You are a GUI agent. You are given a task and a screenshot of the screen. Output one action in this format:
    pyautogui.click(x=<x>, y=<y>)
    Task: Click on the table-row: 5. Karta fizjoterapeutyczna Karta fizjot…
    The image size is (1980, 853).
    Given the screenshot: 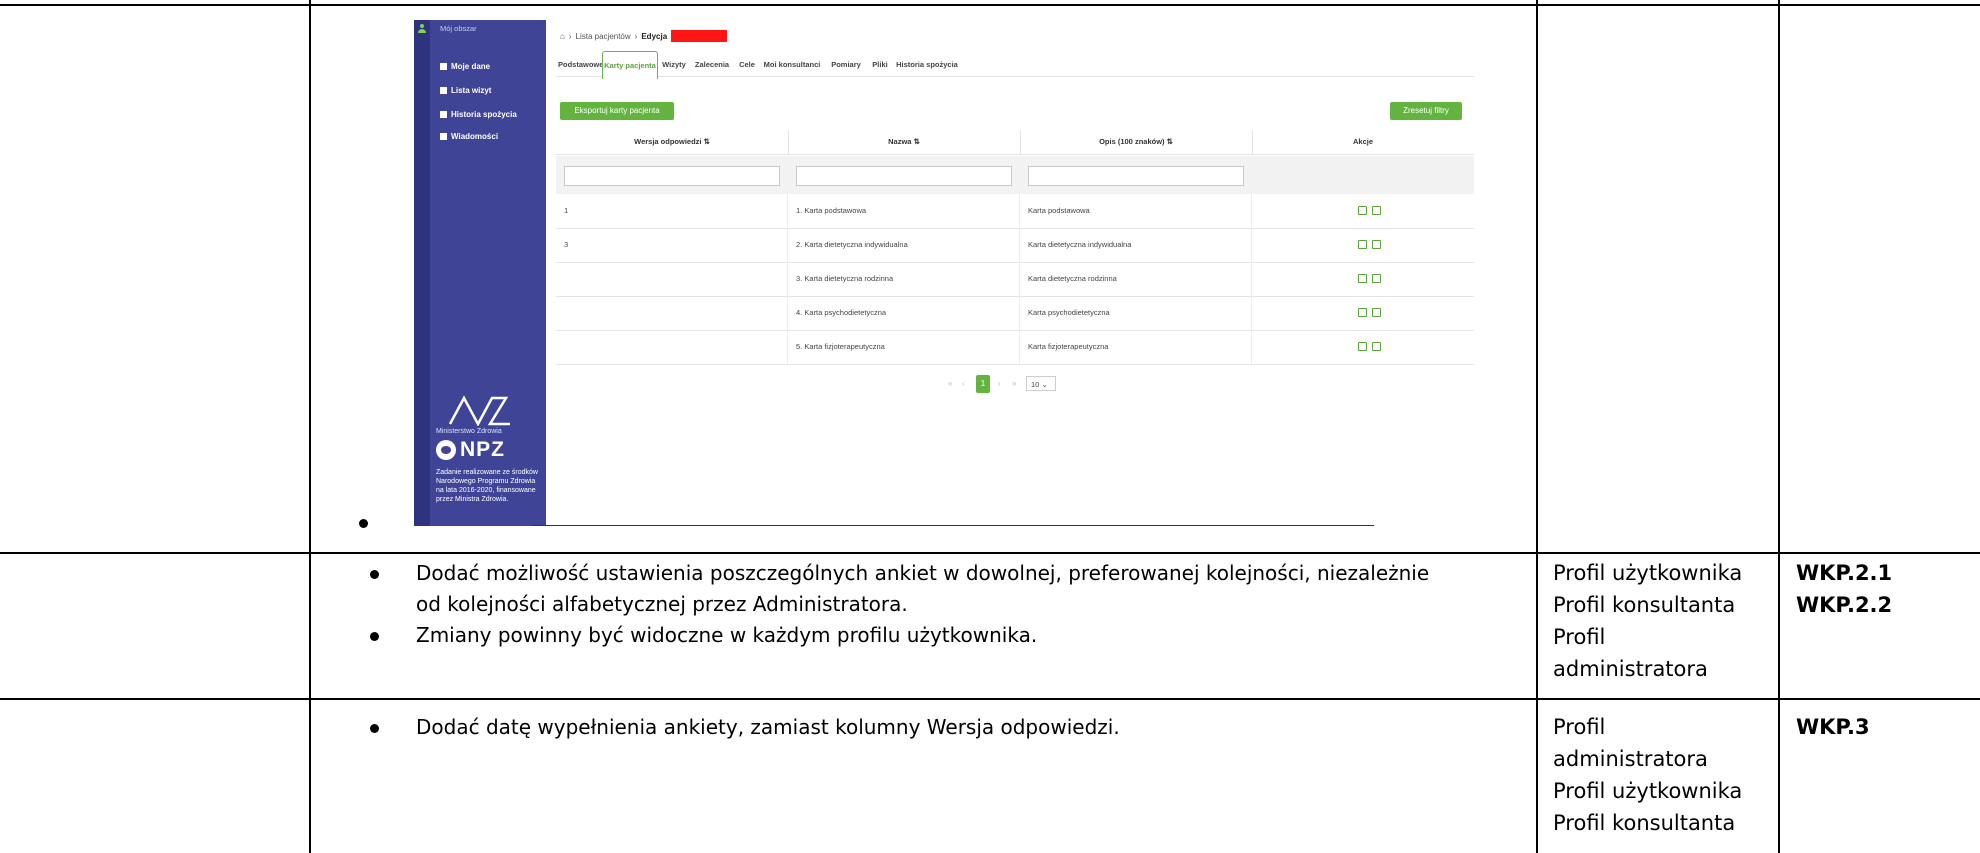 What is the action you would take?
    pyautogui.click(x=1015, y=347)
    